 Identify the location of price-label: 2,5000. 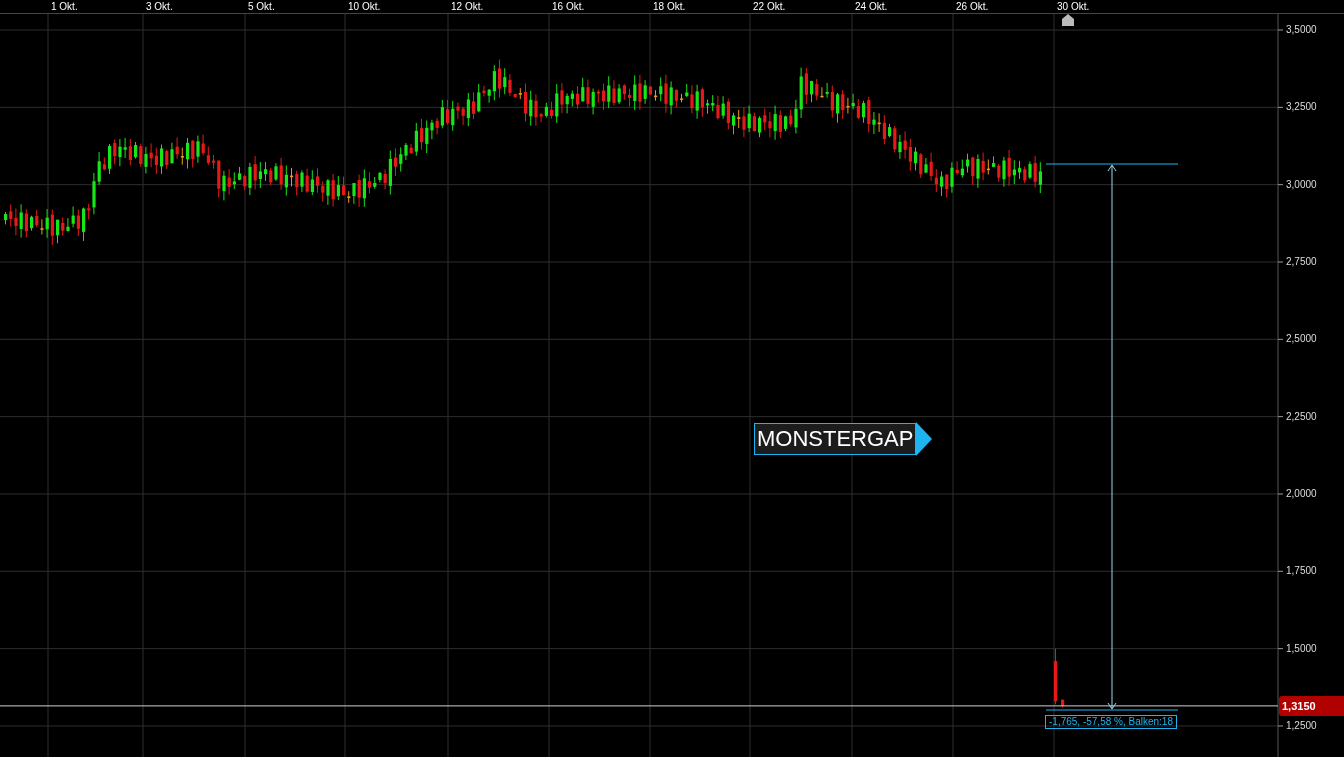
(1301, 339).